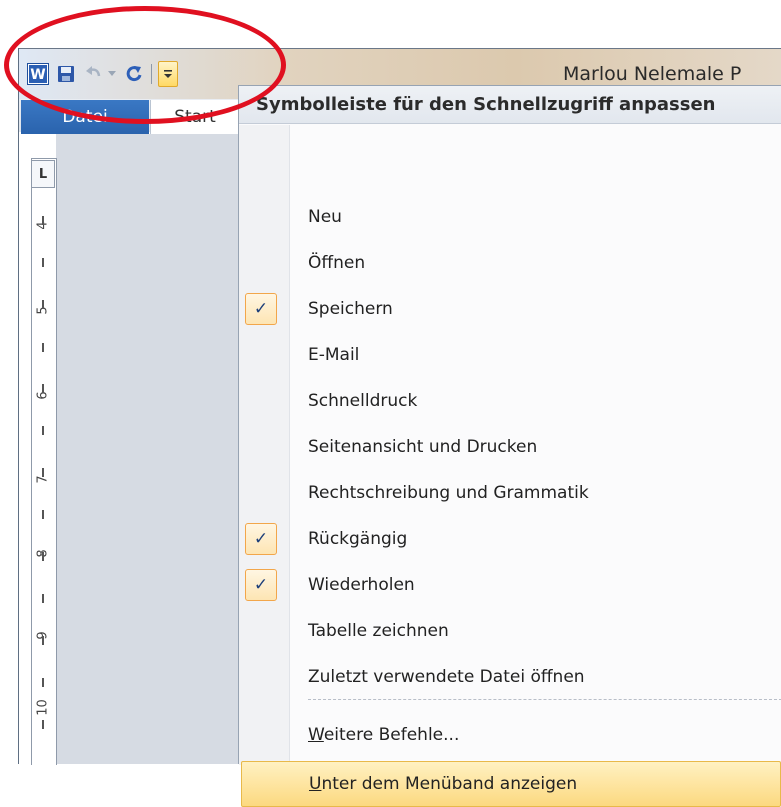 This screenshot has width=781, height=807. I want to click on menu-item-seitenansicht: Seitenansicht und Drucken, so click(510, 447).